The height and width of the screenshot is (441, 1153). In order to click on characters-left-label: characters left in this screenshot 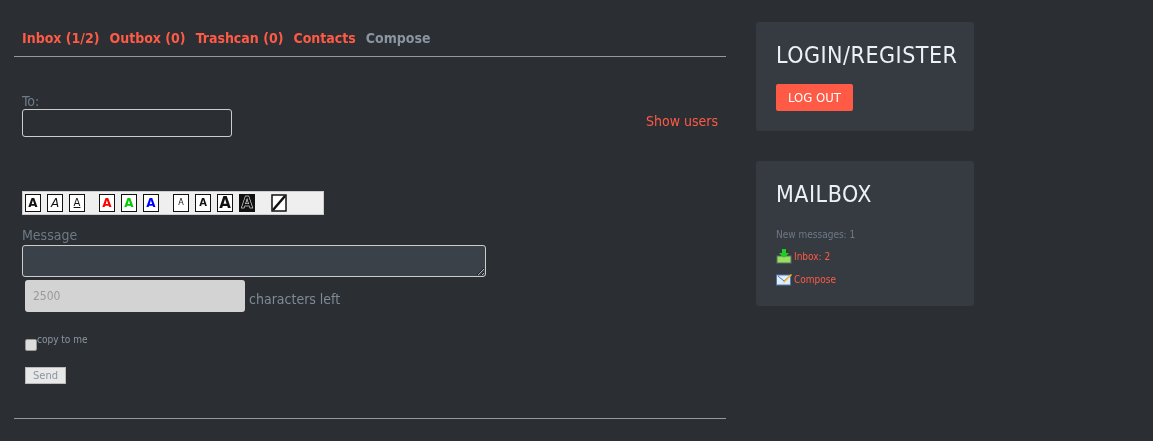, I will do `click(295, 299)`.